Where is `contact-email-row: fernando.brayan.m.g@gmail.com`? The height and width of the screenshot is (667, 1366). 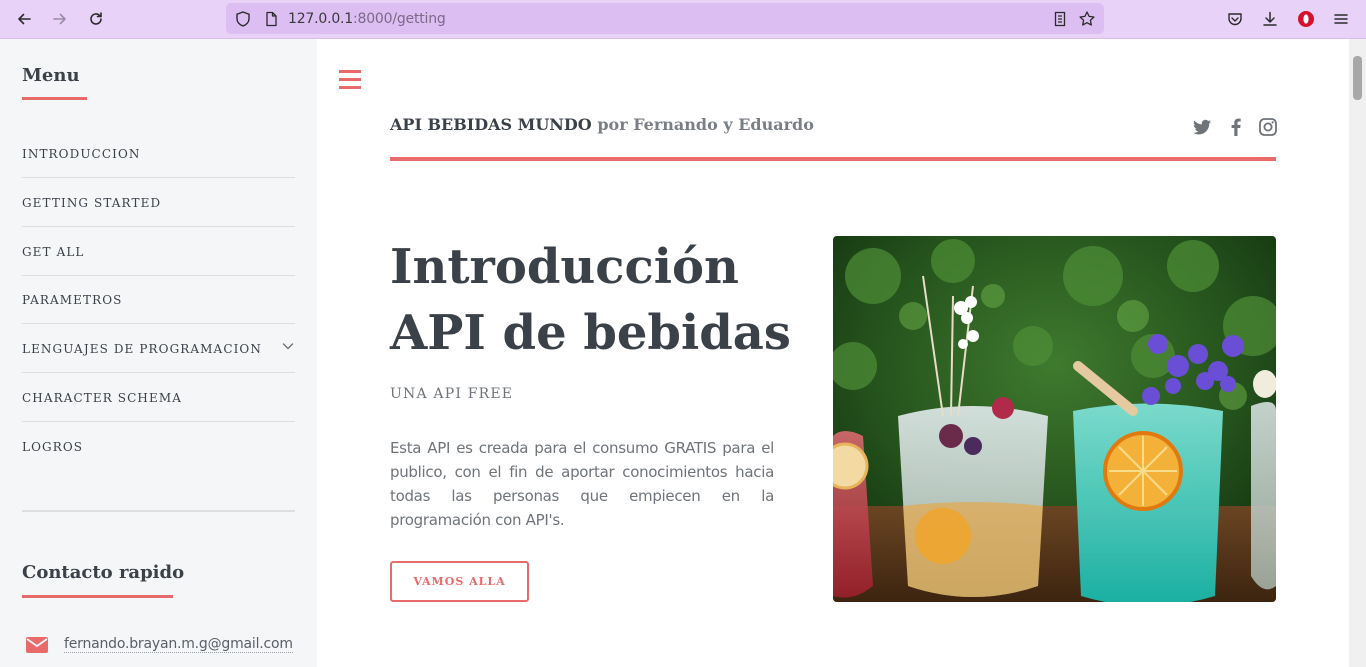
contact-email-row: fernando.brayan.m.g@gmail.com is located at coordinates (159, 644).